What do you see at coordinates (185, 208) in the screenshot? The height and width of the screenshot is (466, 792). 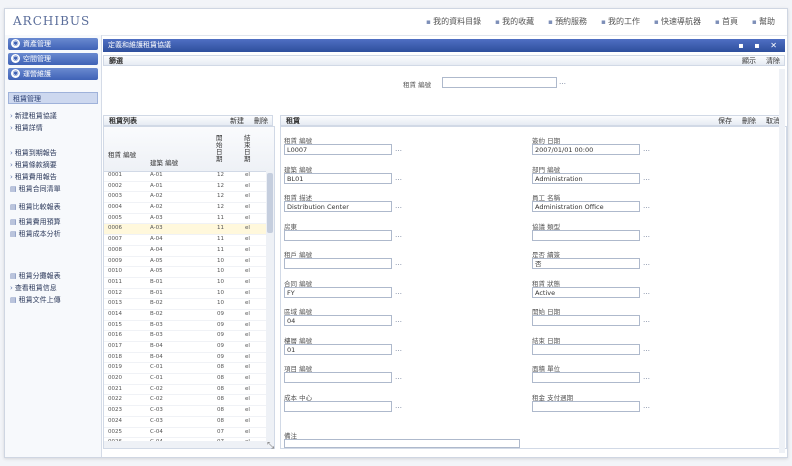 I see `table-row: 0004 A-02 12 el` at bounding box center [185, 208].